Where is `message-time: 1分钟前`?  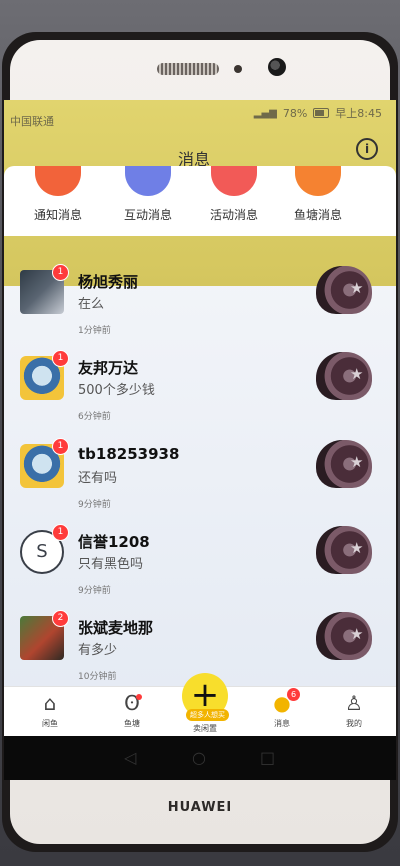
message-time: 1分钟前 is located at coordinates (94, 331).